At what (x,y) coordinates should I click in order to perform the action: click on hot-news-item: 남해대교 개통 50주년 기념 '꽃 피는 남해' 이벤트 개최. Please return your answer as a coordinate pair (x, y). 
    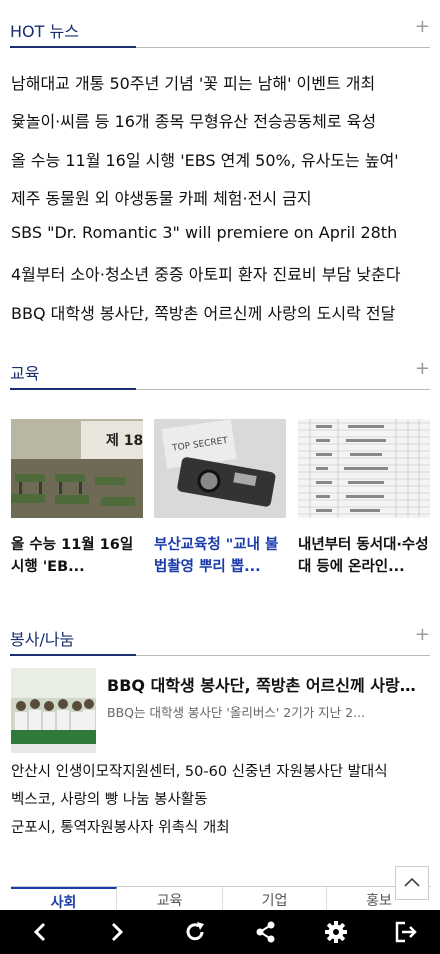
    Looking at the image, I should click on (221, 89).